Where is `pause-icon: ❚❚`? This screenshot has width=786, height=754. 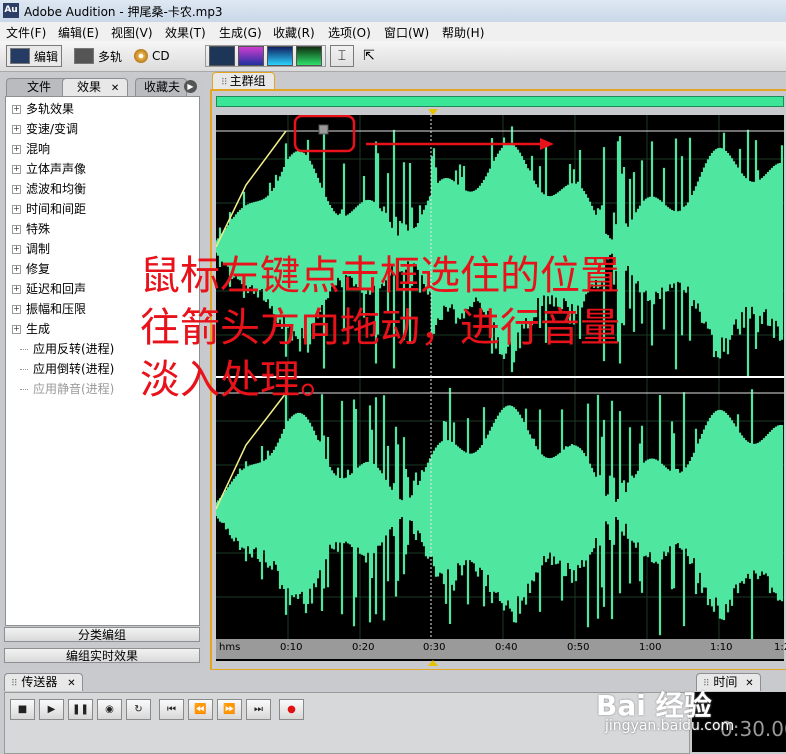 pause-icon: ❚❚ is located at coordinates (80, 709).